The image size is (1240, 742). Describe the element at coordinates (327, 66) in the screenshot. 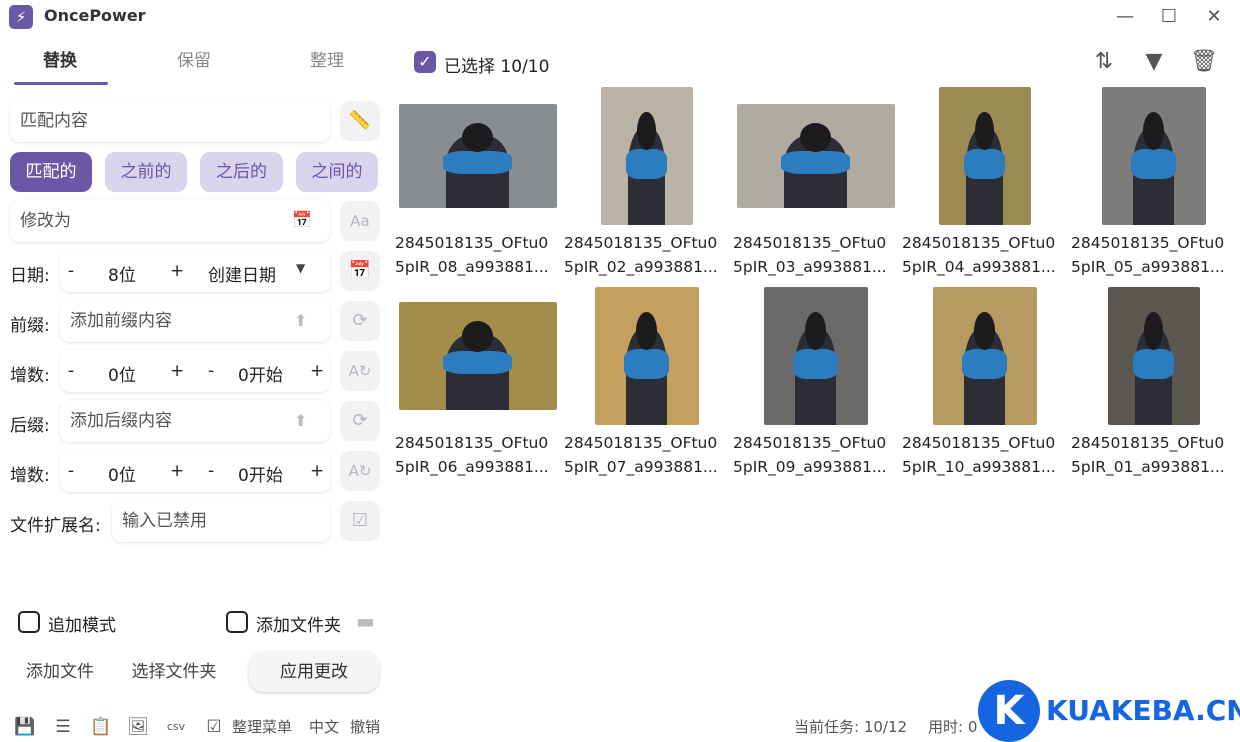

I see `tab-organize: 整理` at that location.